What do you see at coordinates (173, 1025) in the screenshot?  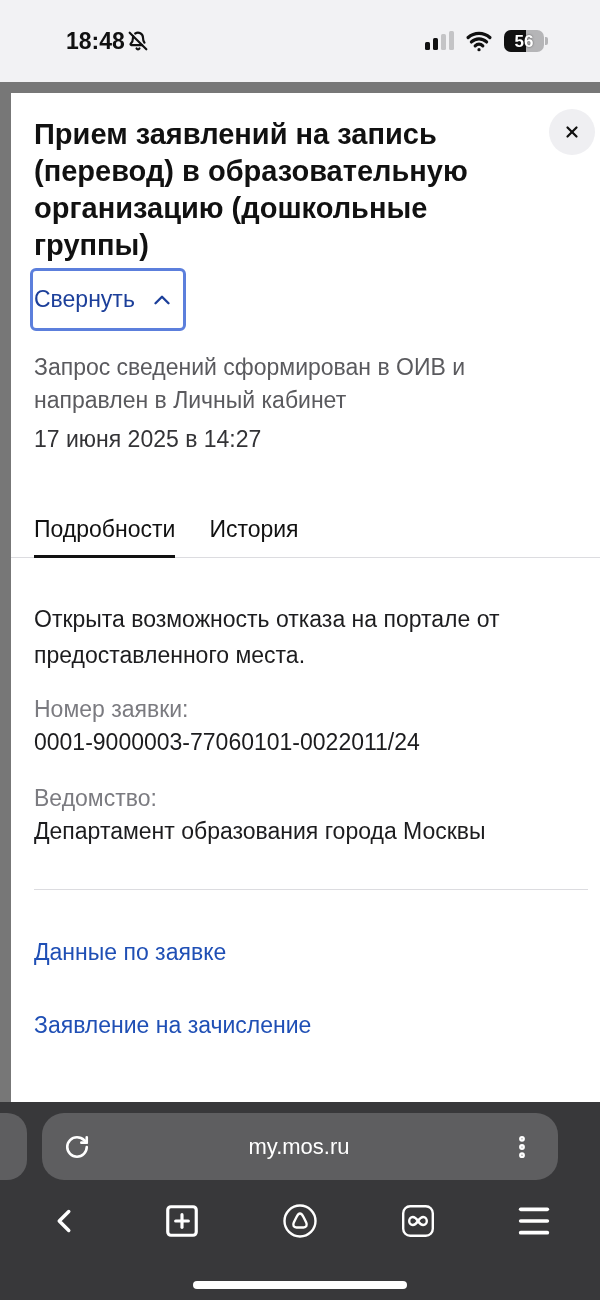 I see `link: Заявление на зачисление` at bounding box center [173, 1025].